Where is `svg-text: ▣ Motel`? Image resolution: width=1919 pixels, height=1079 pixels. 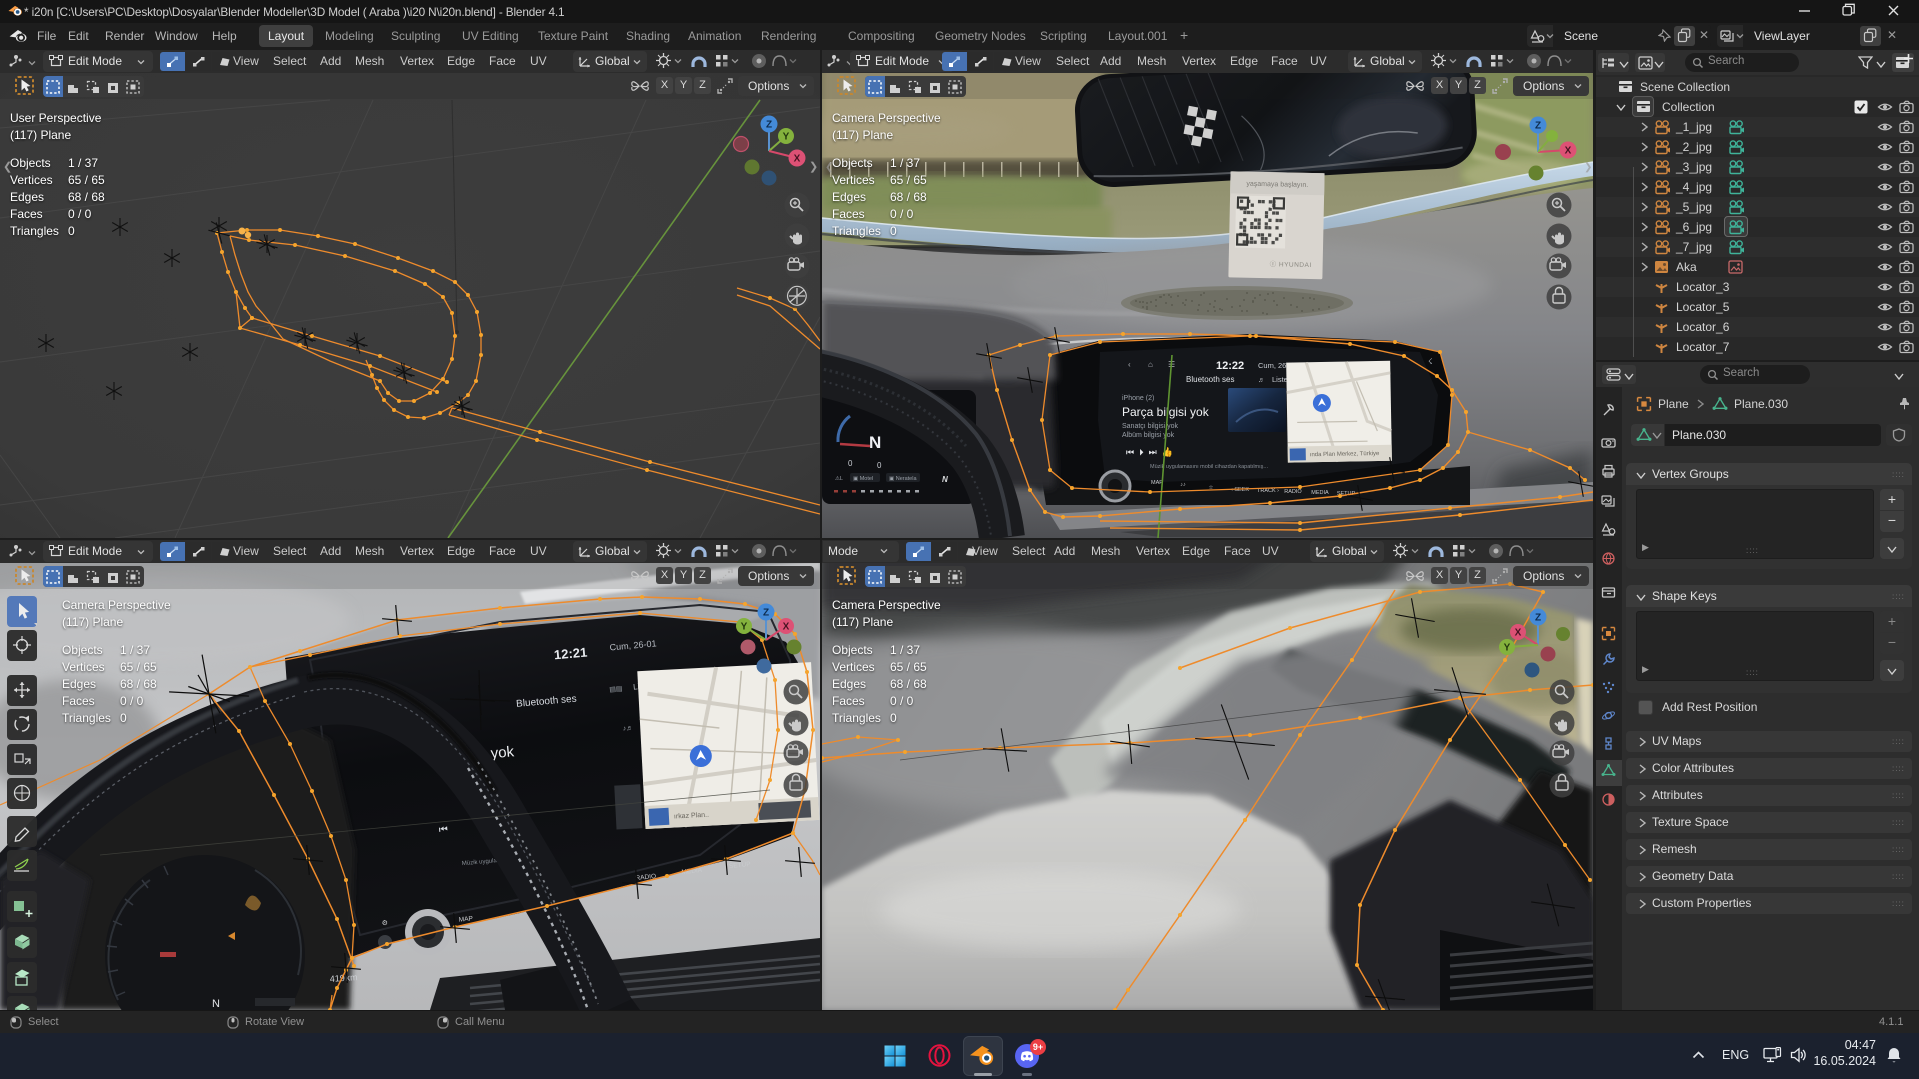 svg-text: ▣ Motel is located at coordinates (863, 479).